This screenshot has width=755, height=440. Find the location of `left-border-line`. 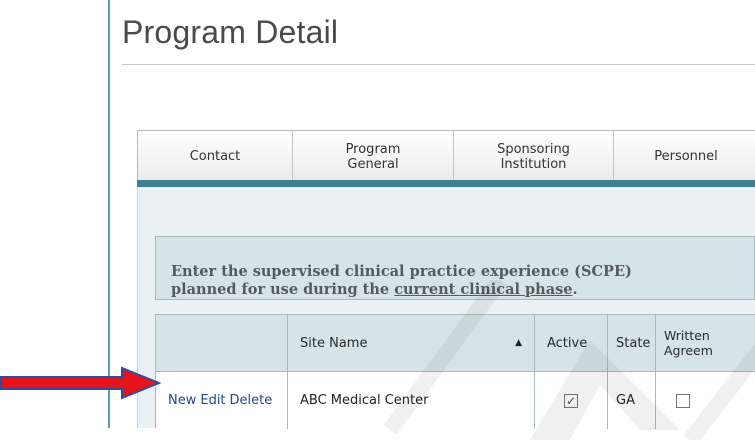

left-border-line is located at coordinates (109, 214).